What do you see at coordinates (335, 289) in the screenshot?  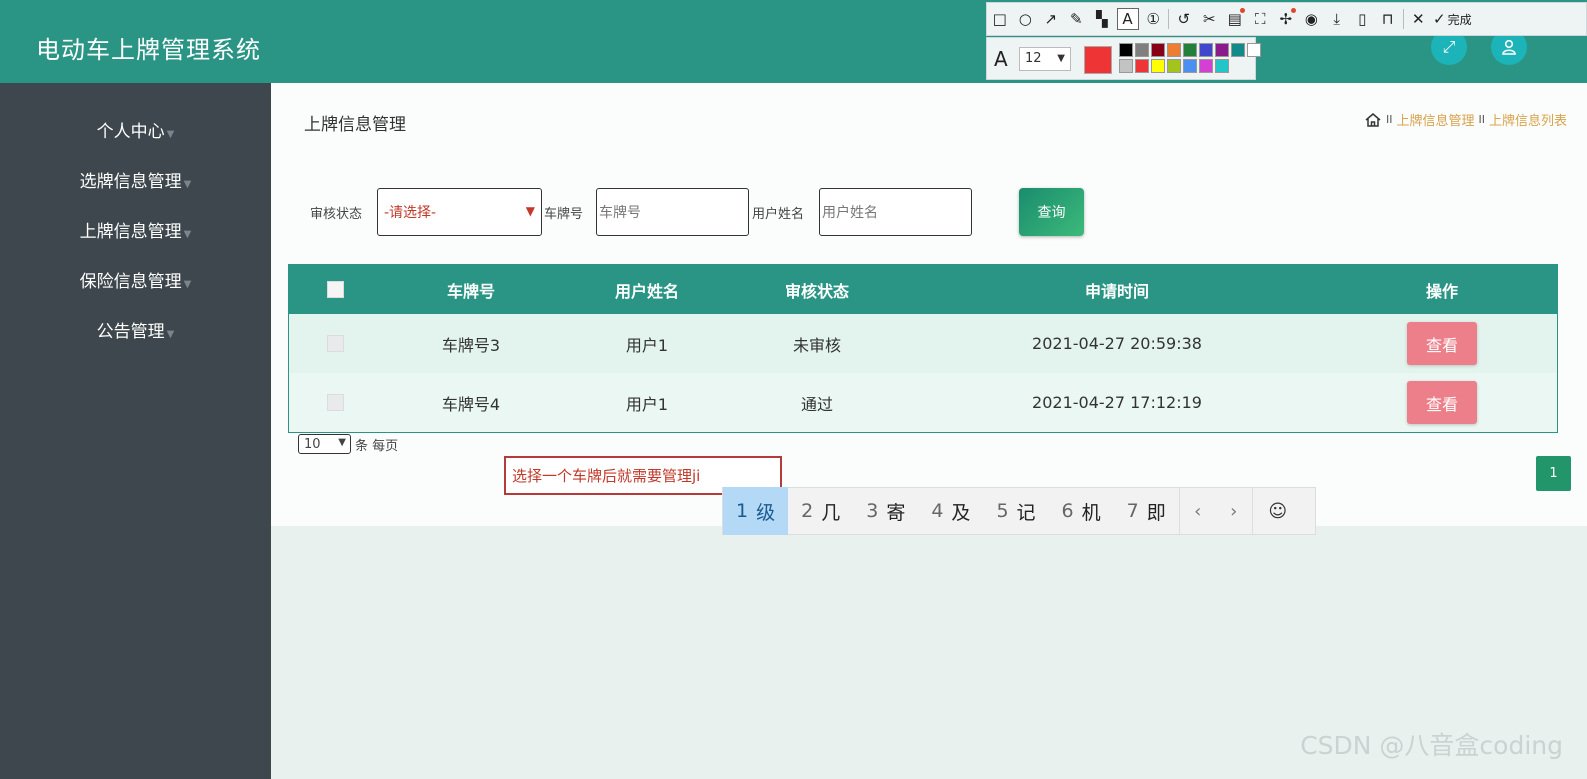 I see `select-all-checkbox` at bounding box center [335, 289].